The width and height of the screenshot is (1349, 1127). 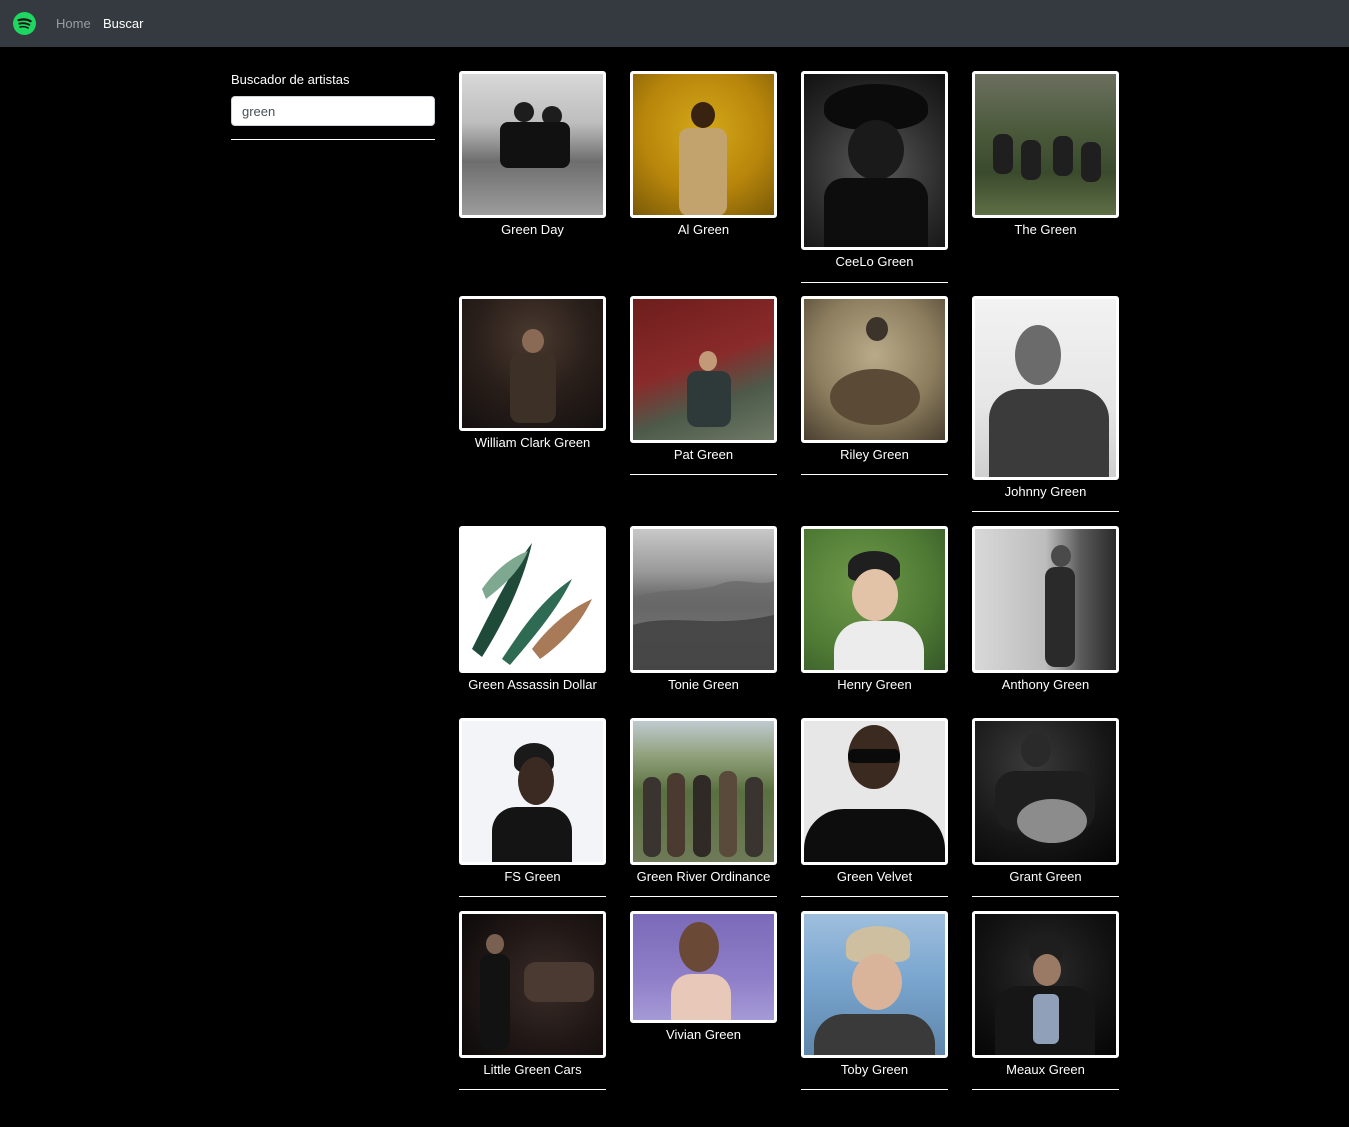 I want to click on artist-card-green-assassin-dollar: Green Assassin Dollar, so click(x=532, y=609).